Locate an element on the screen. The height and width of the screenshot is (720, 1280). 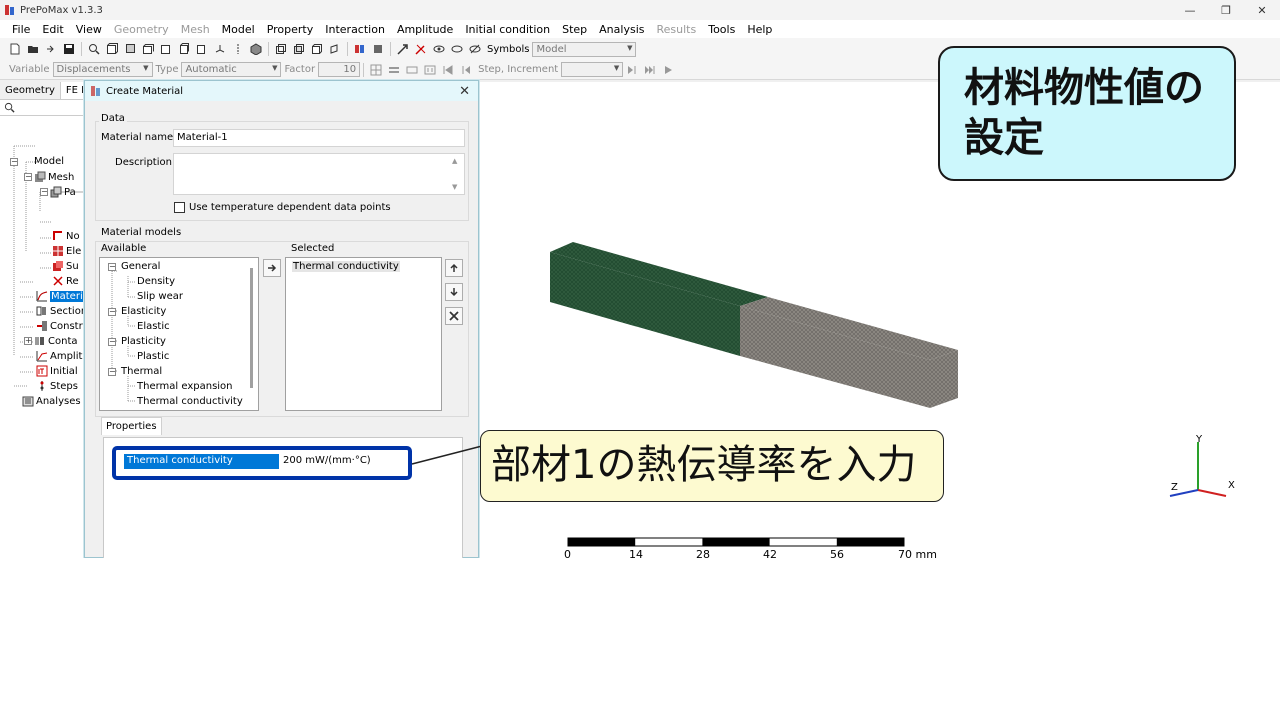
minimize-icon: — is located at coordinates (1190, 10).